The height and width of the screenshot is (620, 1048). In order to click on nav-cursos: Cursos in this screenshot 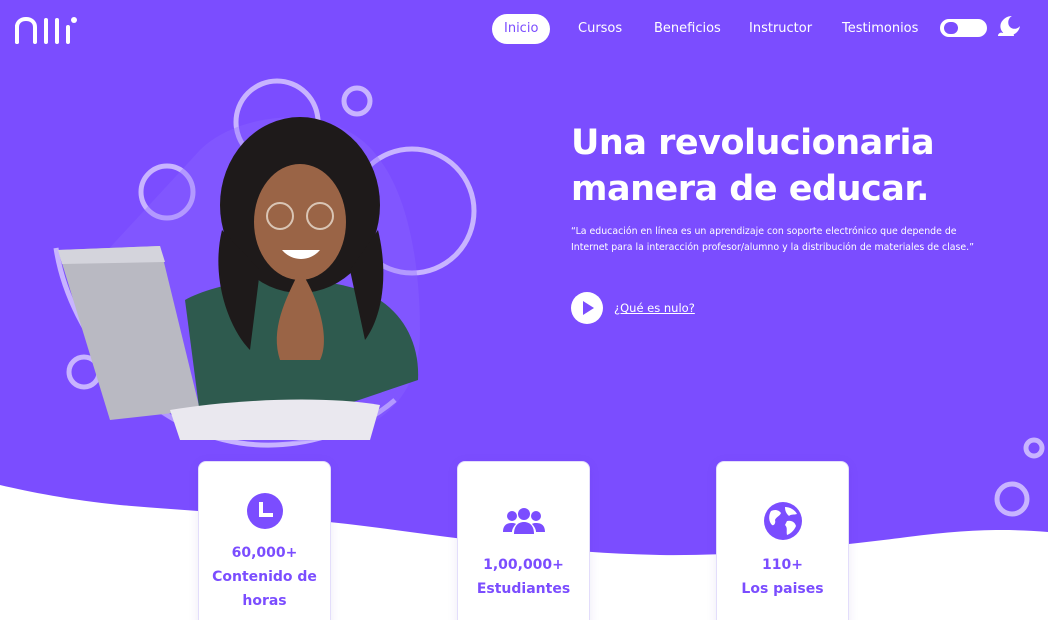, I will do `click(600, 29)`.